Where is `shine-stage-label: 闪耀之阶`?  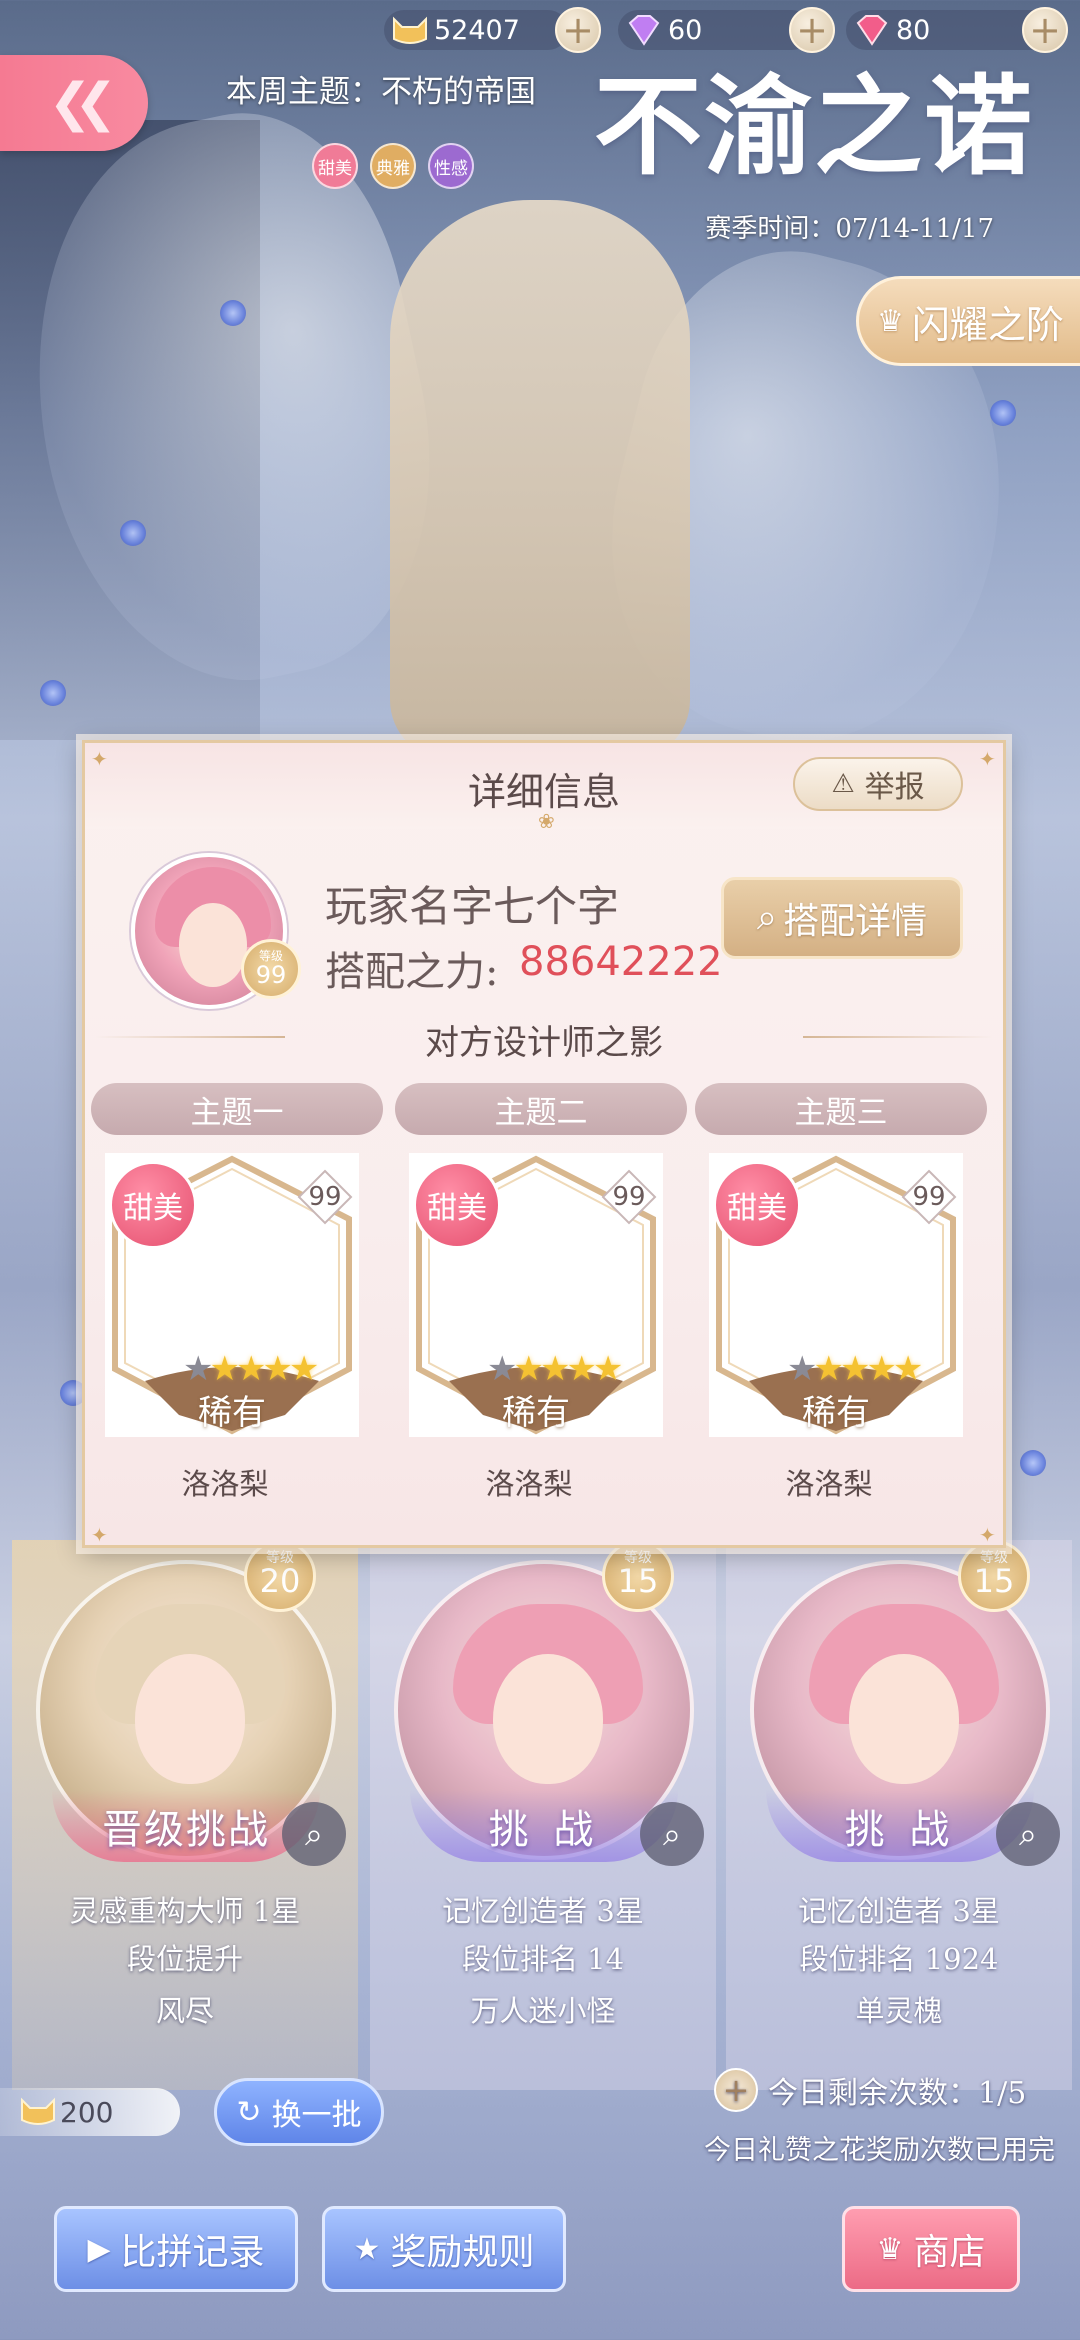 shine-stage-label: 闪耀之阶 is located at coordinates (987, 324).